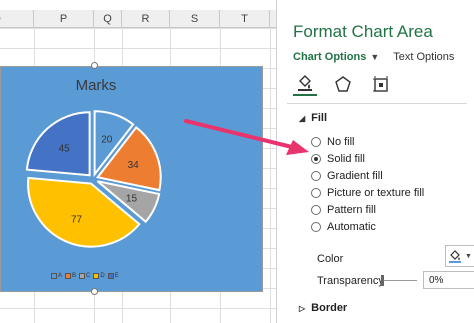 The image size is (474, 323). I want to click on data-label: 45, so click(65, 148).